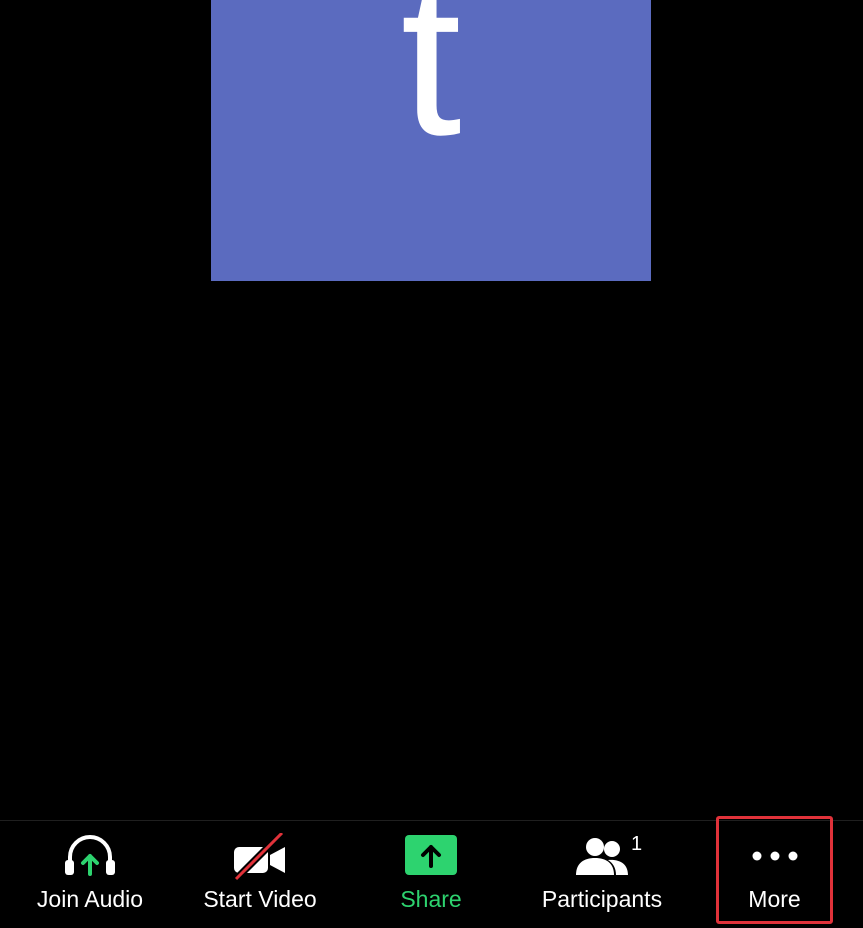 Image resolution: width=863 pixels, height=928 pixels. What do you see at coordinates (431, 90) in the screenshot?
I see `avatar-initial: t` at bounding box center [431, 90].